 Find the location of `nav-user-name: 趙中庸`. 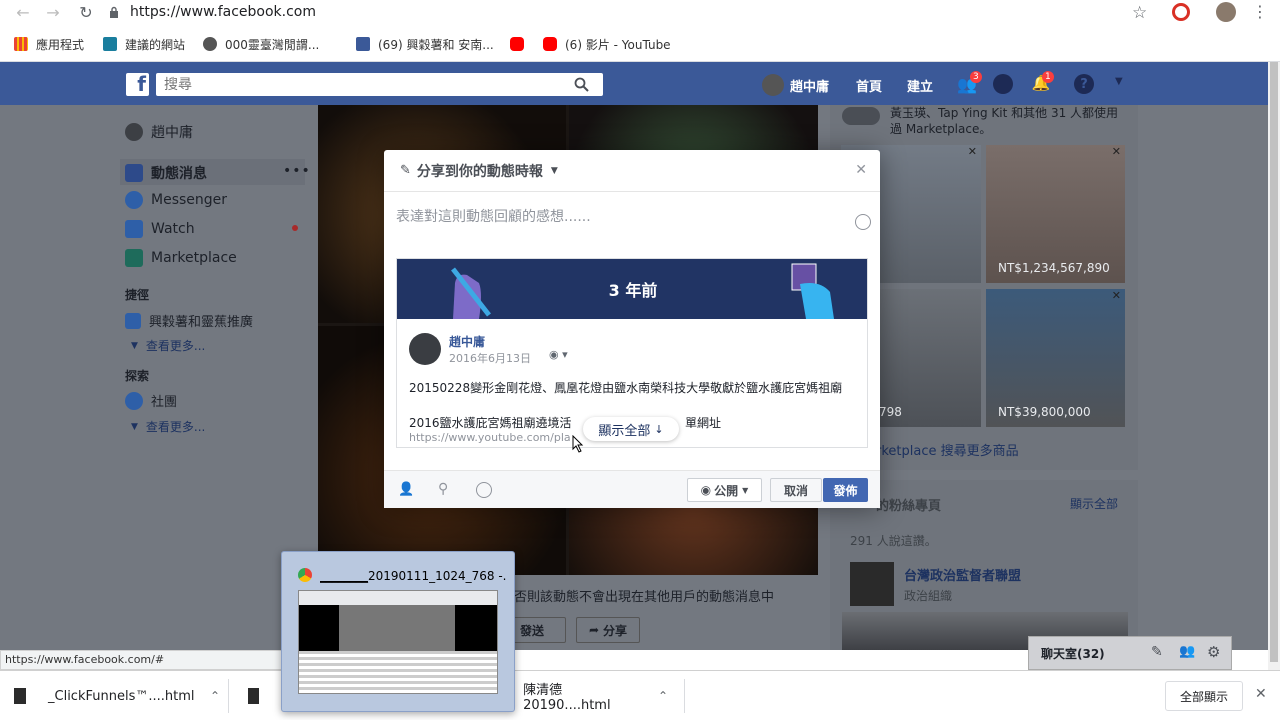

nav-user-name: 趙中庸 is located at coordinates (809, 85).